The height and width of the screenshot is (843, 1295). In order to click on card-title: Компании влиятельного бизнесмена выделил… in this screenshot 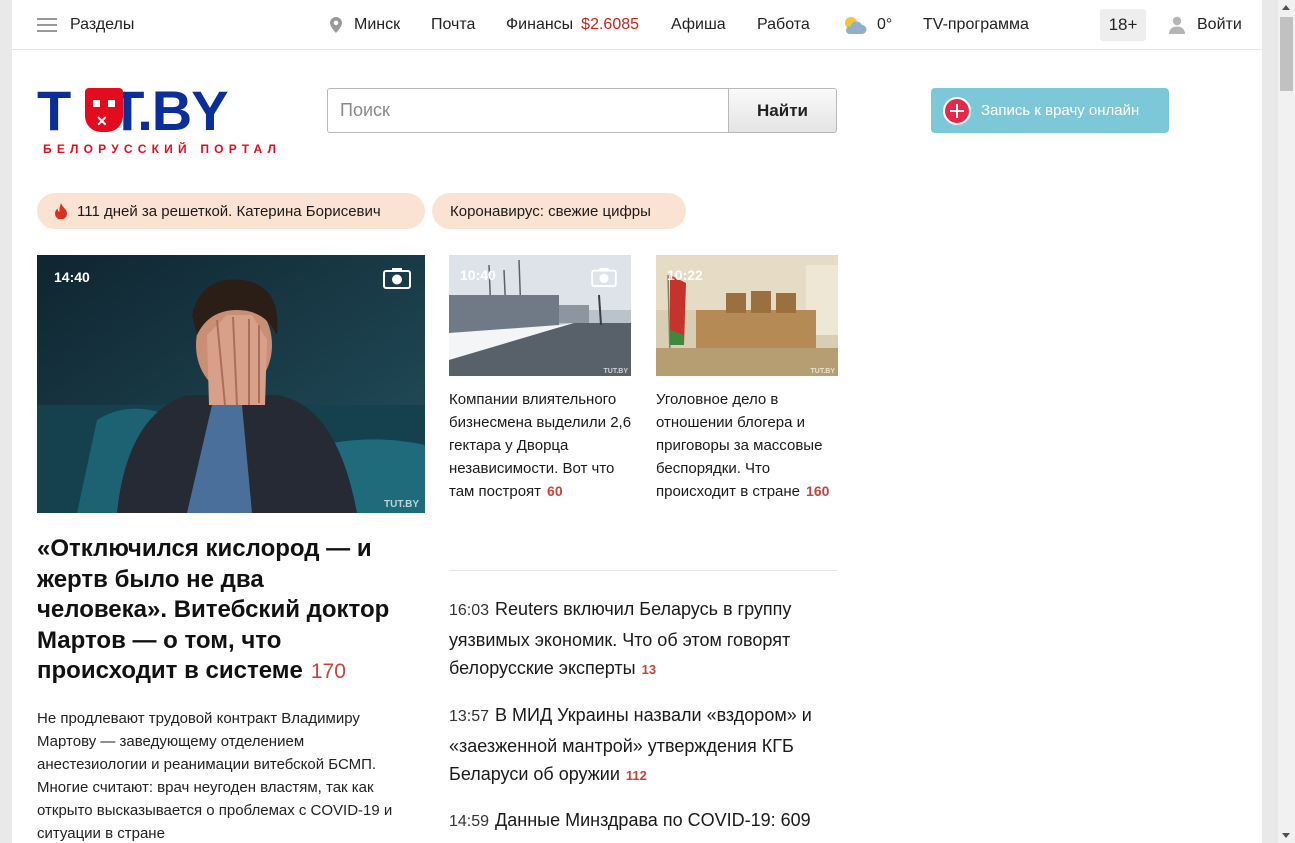, I will do `click(540, 445)`.